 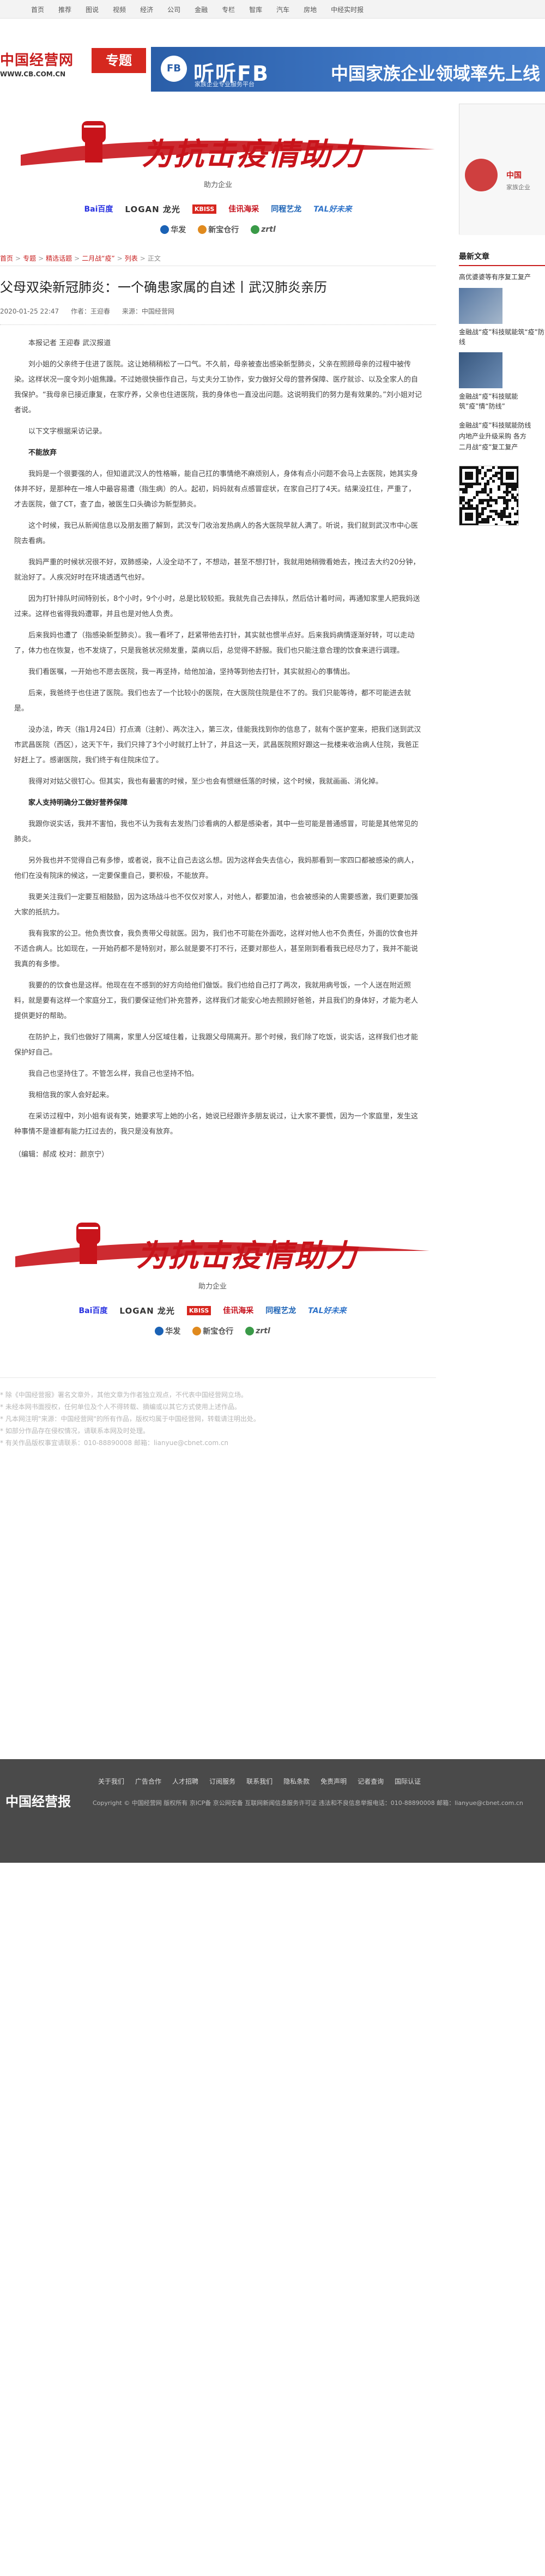 I want to click on breadcrumb-item: 首页, so click(x=7, y=258).